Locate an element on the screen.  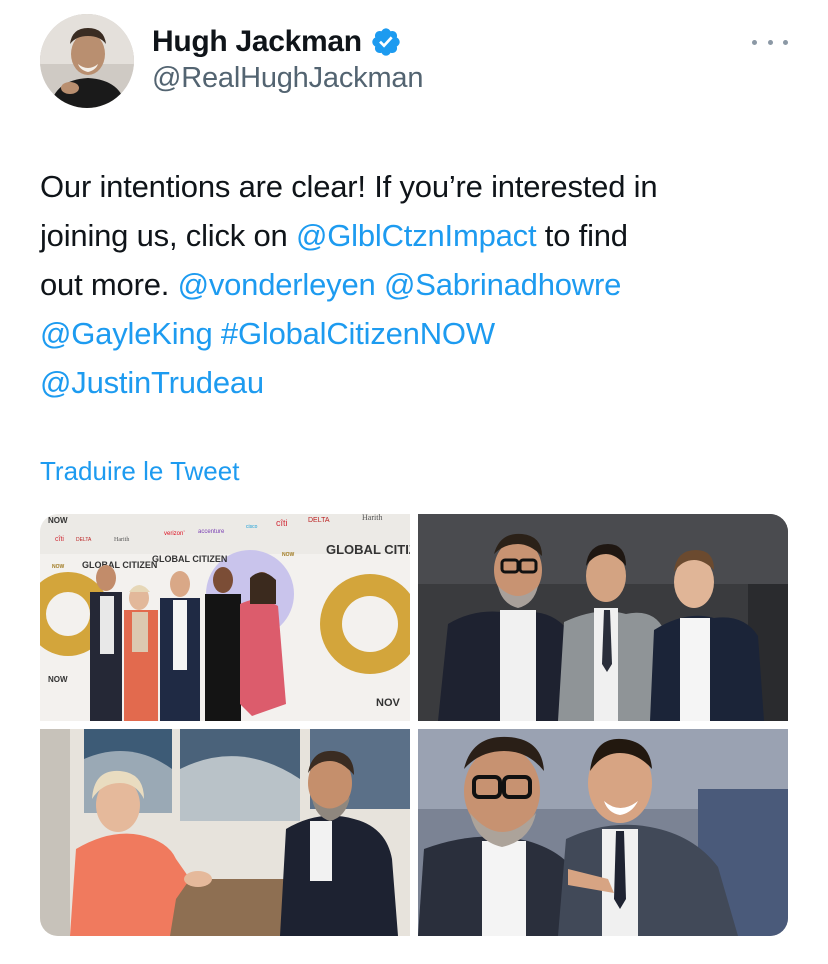
tweet-line: out more. @vonderleyen @Sabrinadhowre is located at coordinates (420, 284).